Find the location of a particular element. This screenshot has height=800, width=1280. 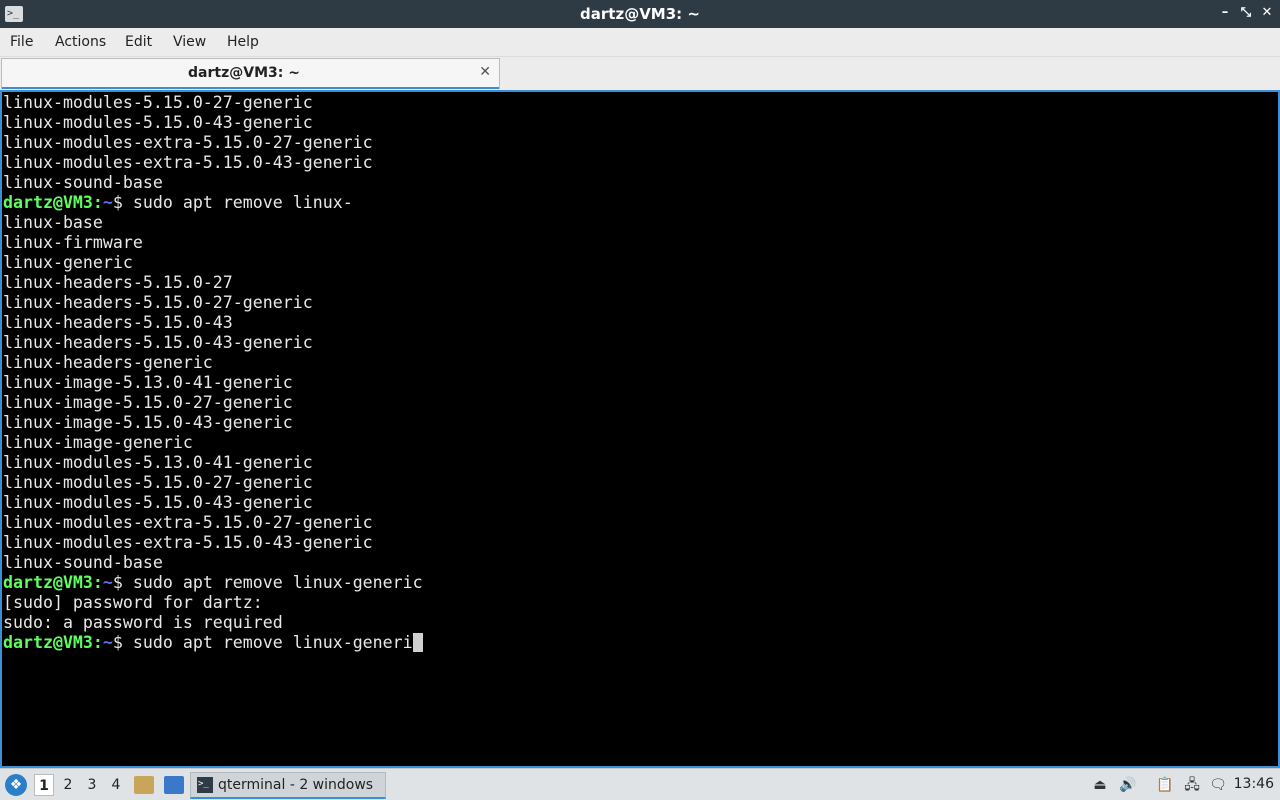

clipboard-icon: 📋 is located at coordinates (1165, 785).